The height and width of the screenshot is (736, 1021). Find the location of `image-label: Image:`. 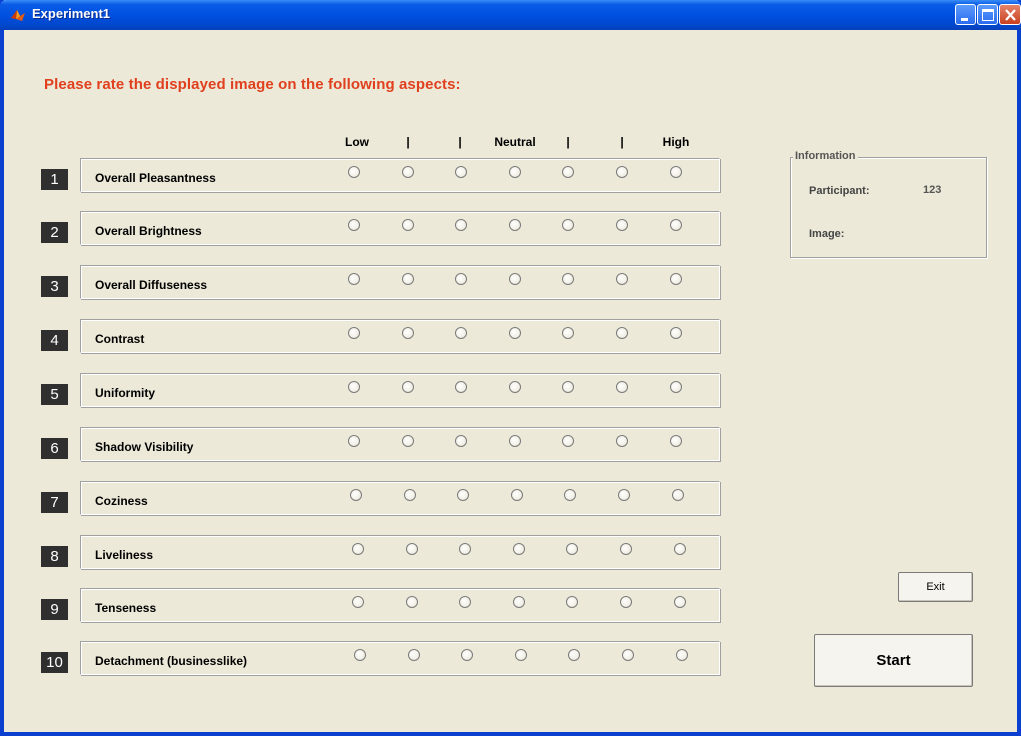

image-label: Image: is located at coordinates (827, 234).